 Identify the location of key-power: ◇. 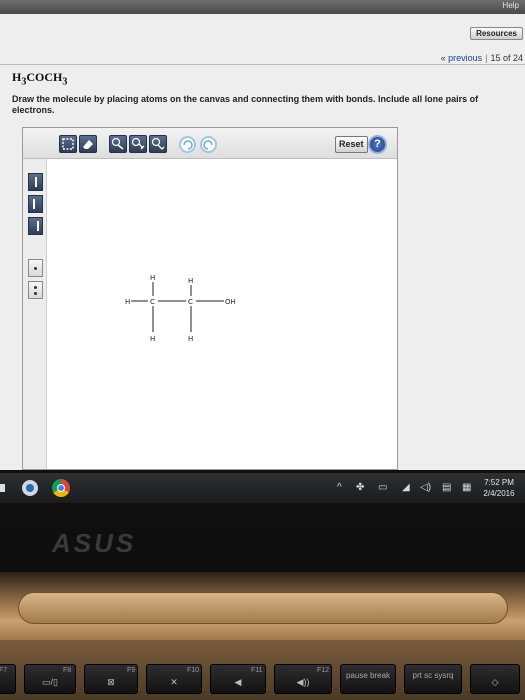
(495, 679).